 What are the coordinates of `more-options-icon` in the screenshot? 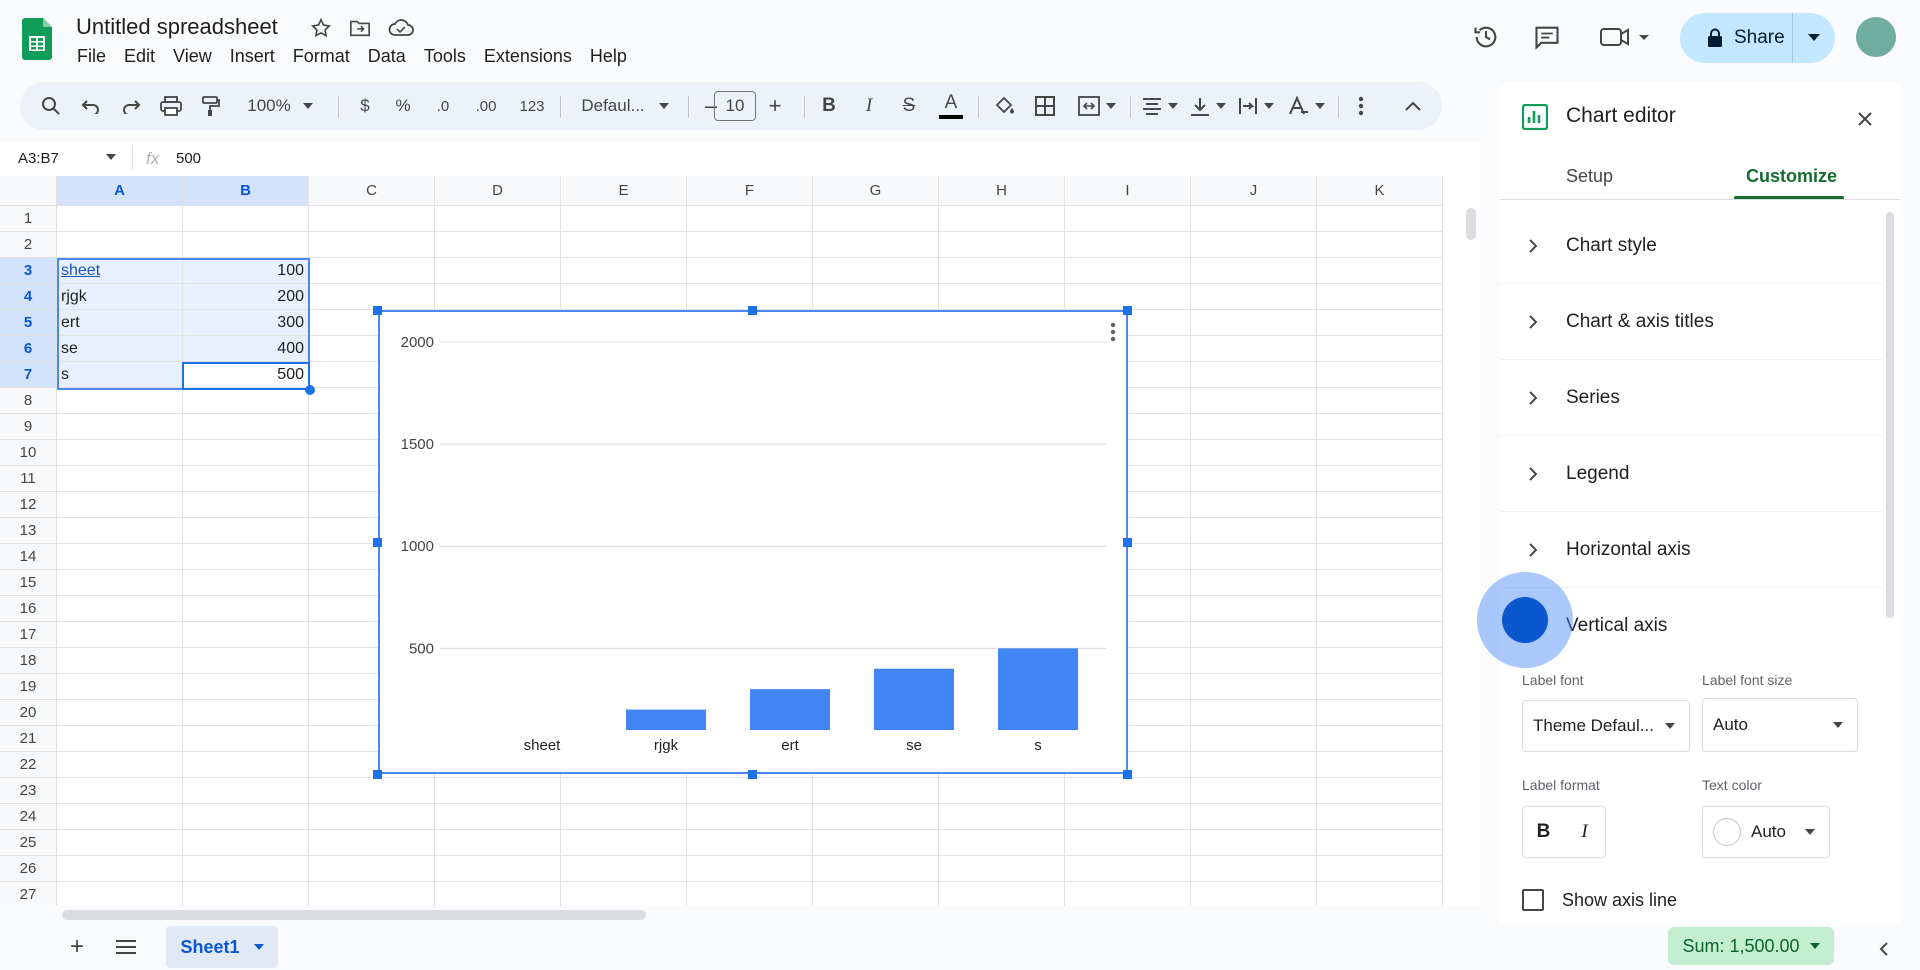 It's located at (1361, 106).